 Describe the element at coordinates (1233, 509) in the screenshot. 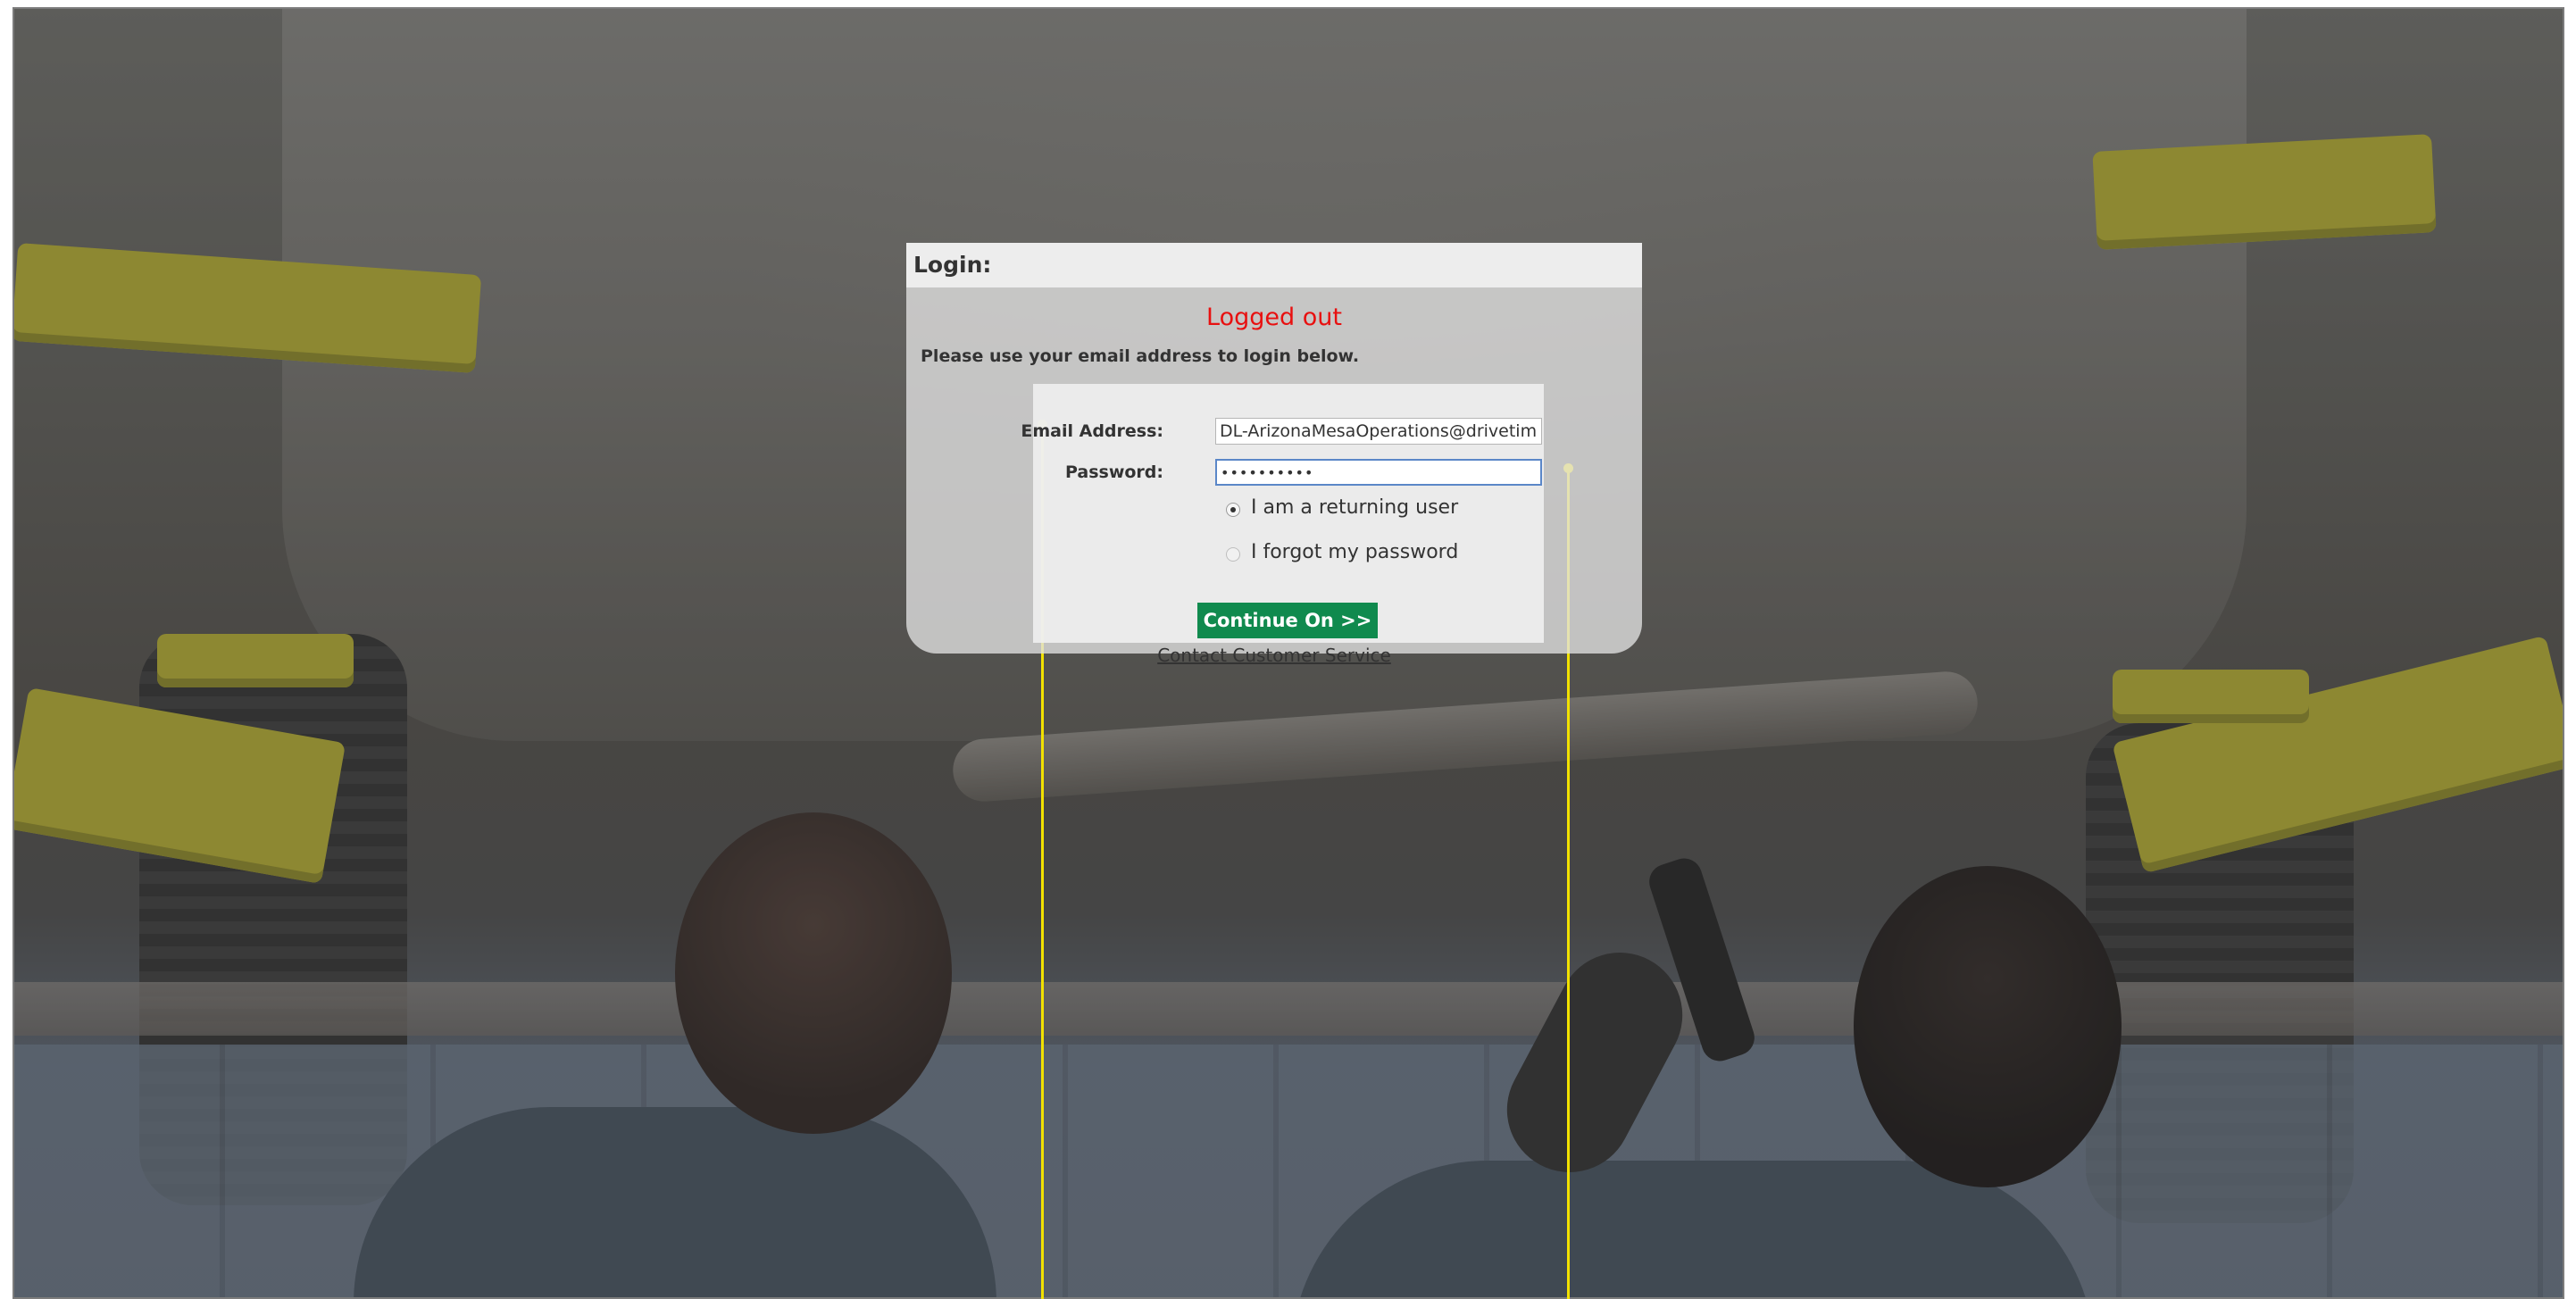

I see `radio-checked-icon` at that location.